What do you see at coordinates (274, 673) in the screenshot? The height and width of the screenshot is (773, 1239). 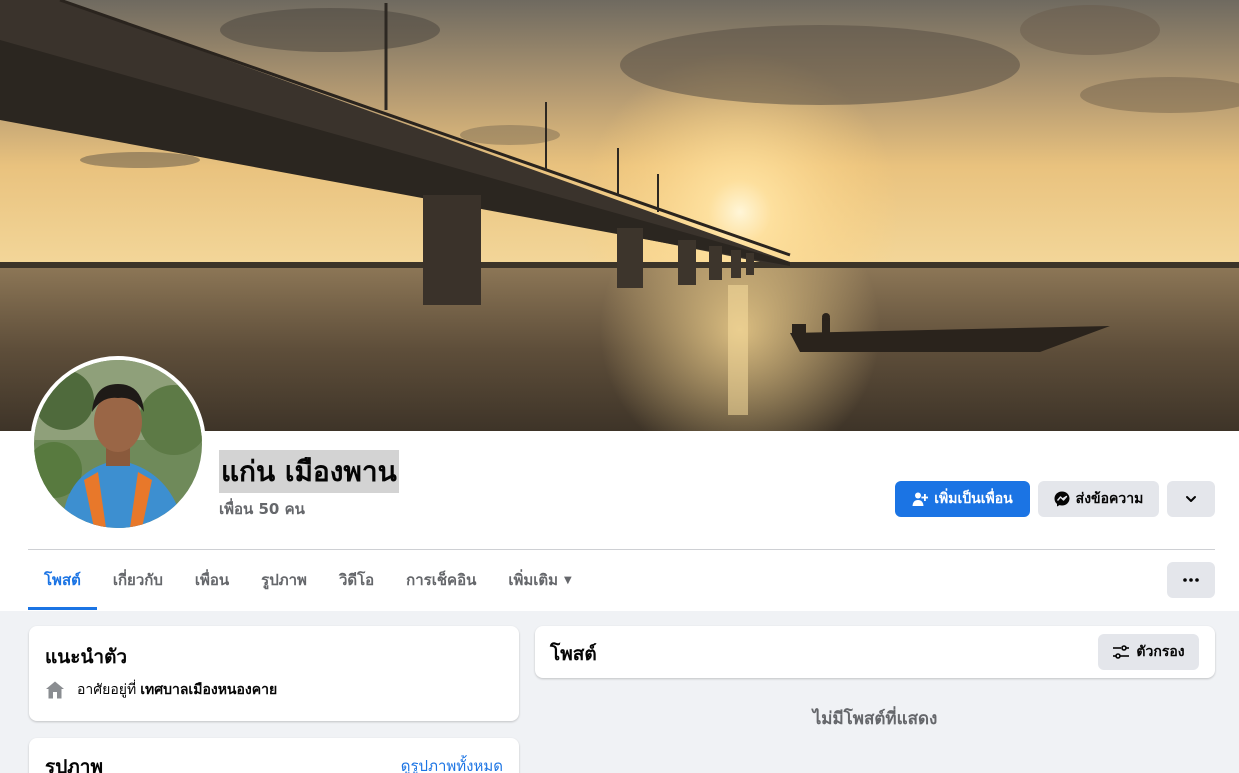 I see `intro-card: แนะนำตัว อาศัยอยู่ที่ เทศบาลเมืองหนองคาย` at bounding box center [274, 673].